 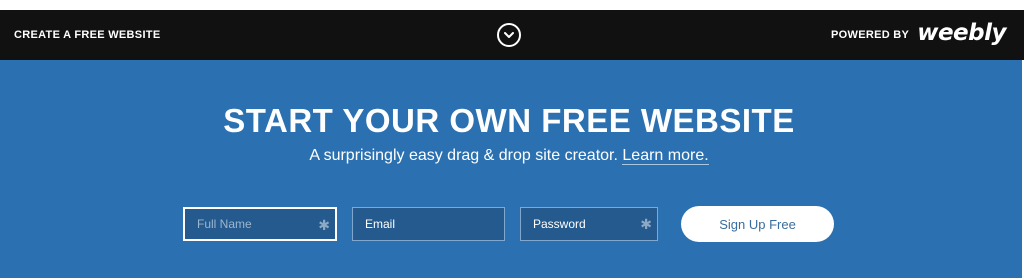 What do you see at coordinates (757, 224) in the screenshot?
I see `sign-up-button: Sign Up Free` at bounding box center [757, 224].